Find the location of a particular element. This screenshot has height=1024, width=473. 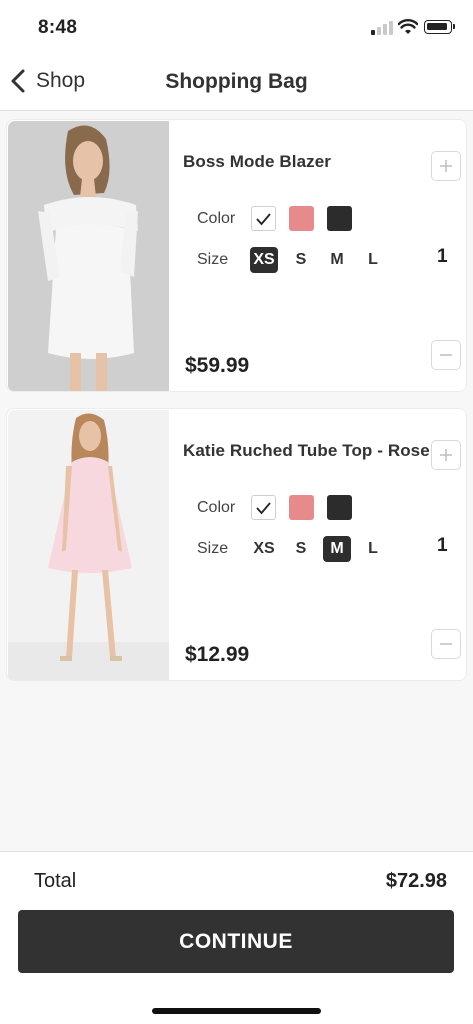

navigation-bar: Shop Shopping Bag is located at coordinates (236, 80).